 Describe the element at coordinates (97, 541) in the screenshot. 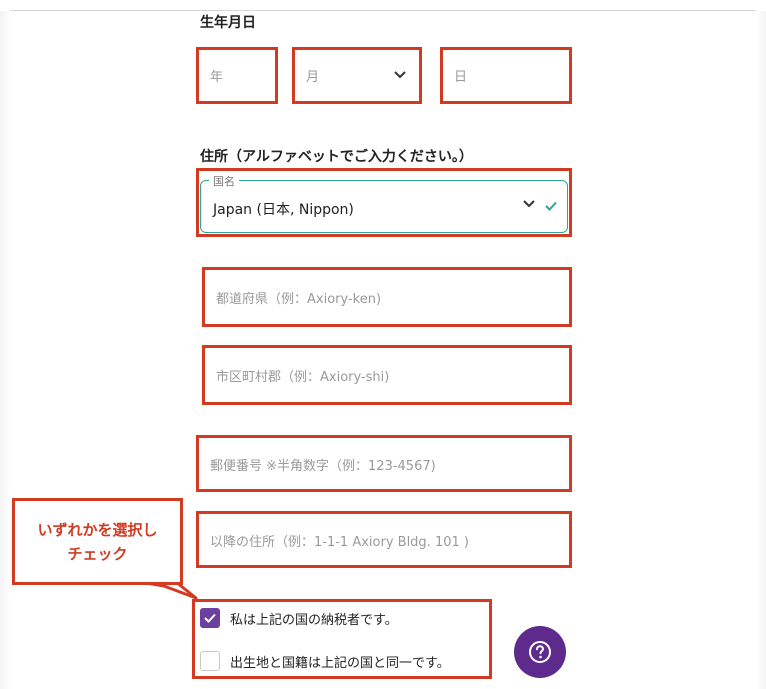

I see `annotation-callout: いずれかを選択し チェック` at that location.